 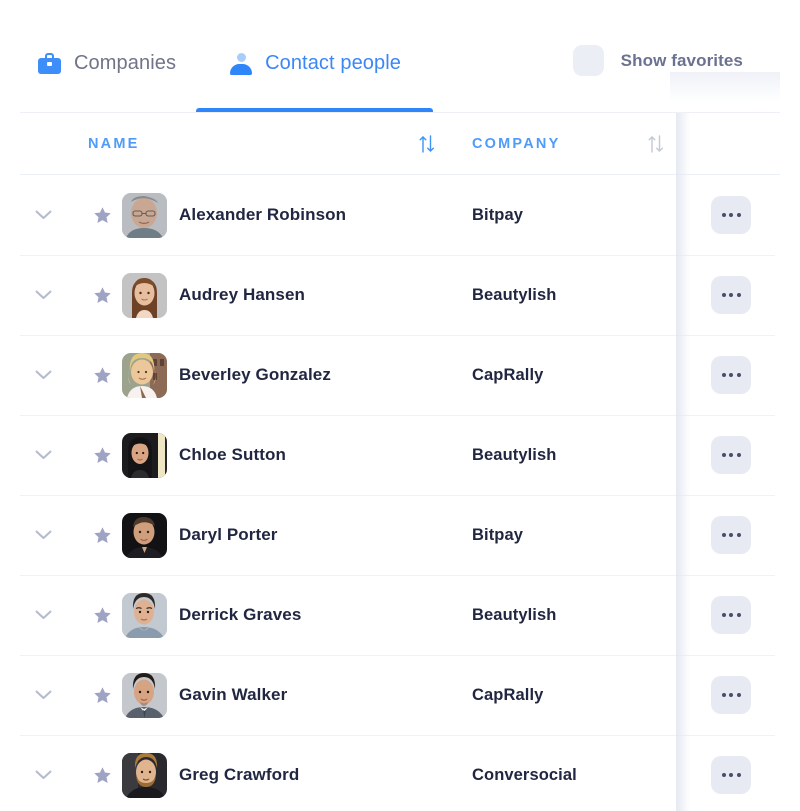 What do you see at coordinates (656, 144) in the screenshot?
I see `sort-company-icon` at bounding box center [656, 144].